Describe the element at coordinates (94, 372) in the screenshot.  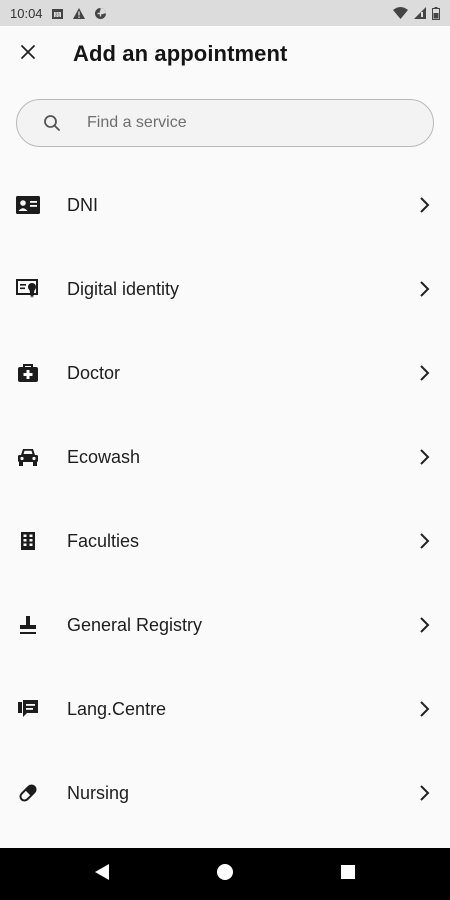
I see `service-label: Doctor` at that location.